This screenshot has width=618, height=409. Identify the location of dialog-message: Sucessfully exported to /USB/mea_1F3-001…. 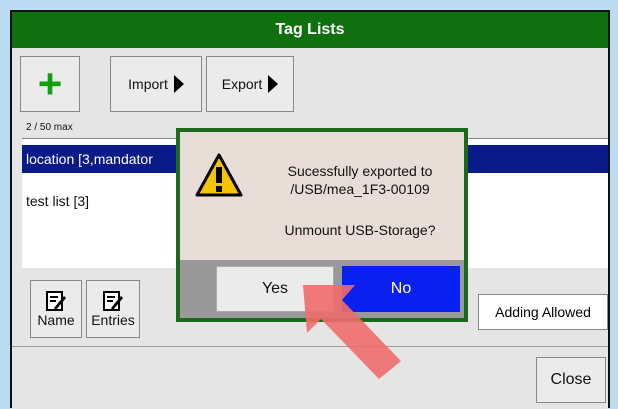
(360, 180).